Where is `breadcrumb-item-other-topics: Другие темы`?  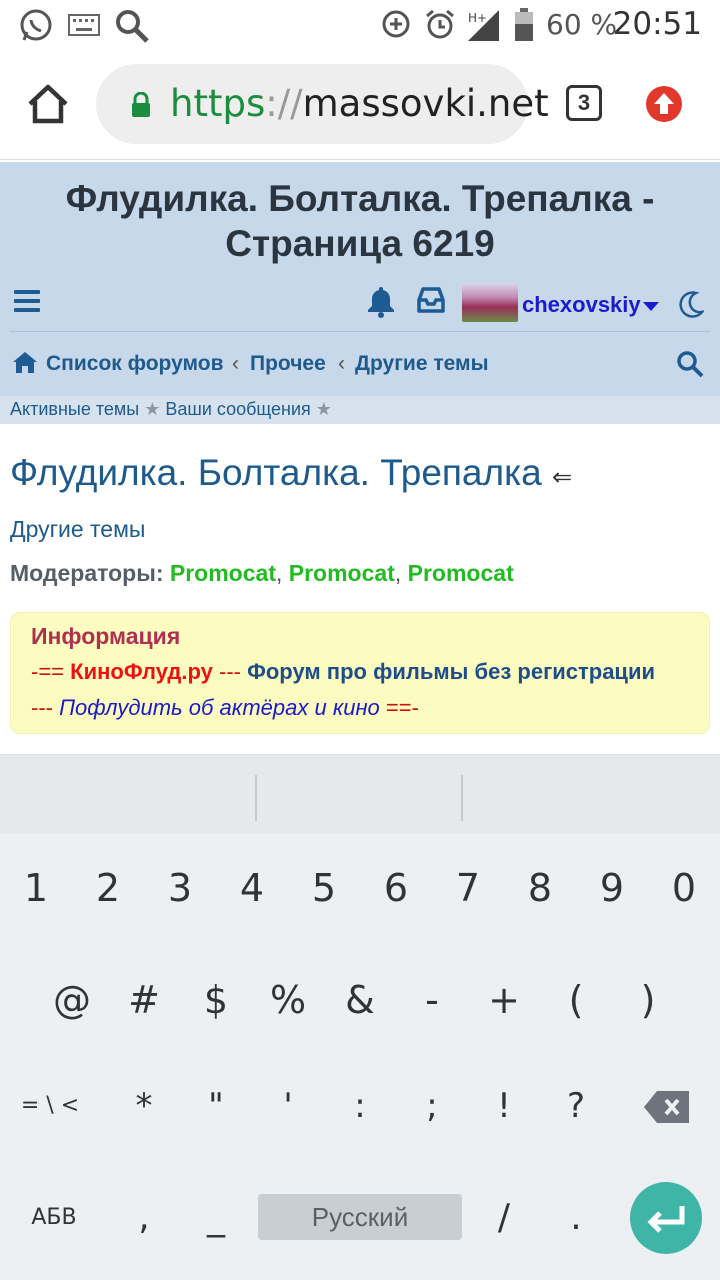
breadcrumb-item-other-topics: Другие темы is located at coordinates (422, 364).